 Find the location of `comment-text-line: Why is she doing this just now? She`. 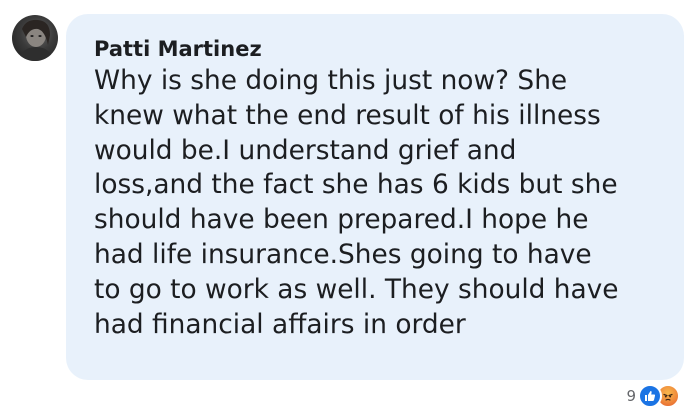

comment-text-line: Why is she doing this just now? She is located at coordinates (331, 80).